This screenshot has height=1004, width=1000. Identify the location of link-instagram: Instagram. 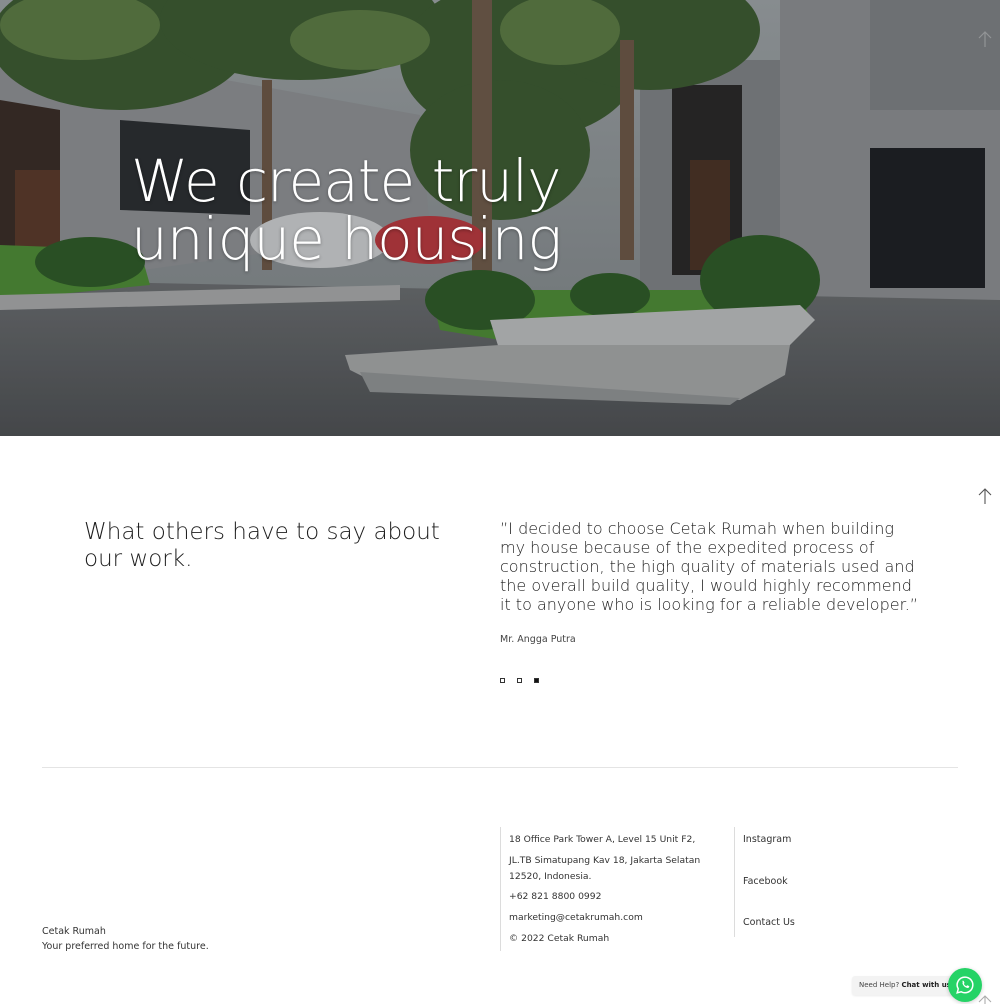
(767, 839).